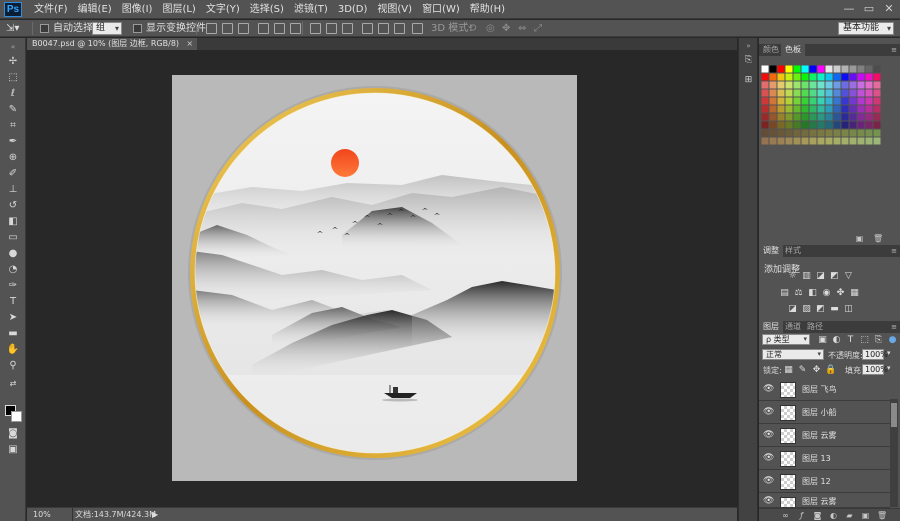  Describe the element at coordinates (894, 415) in the screenshot. I see `layers-scroll-thumb` at that location.